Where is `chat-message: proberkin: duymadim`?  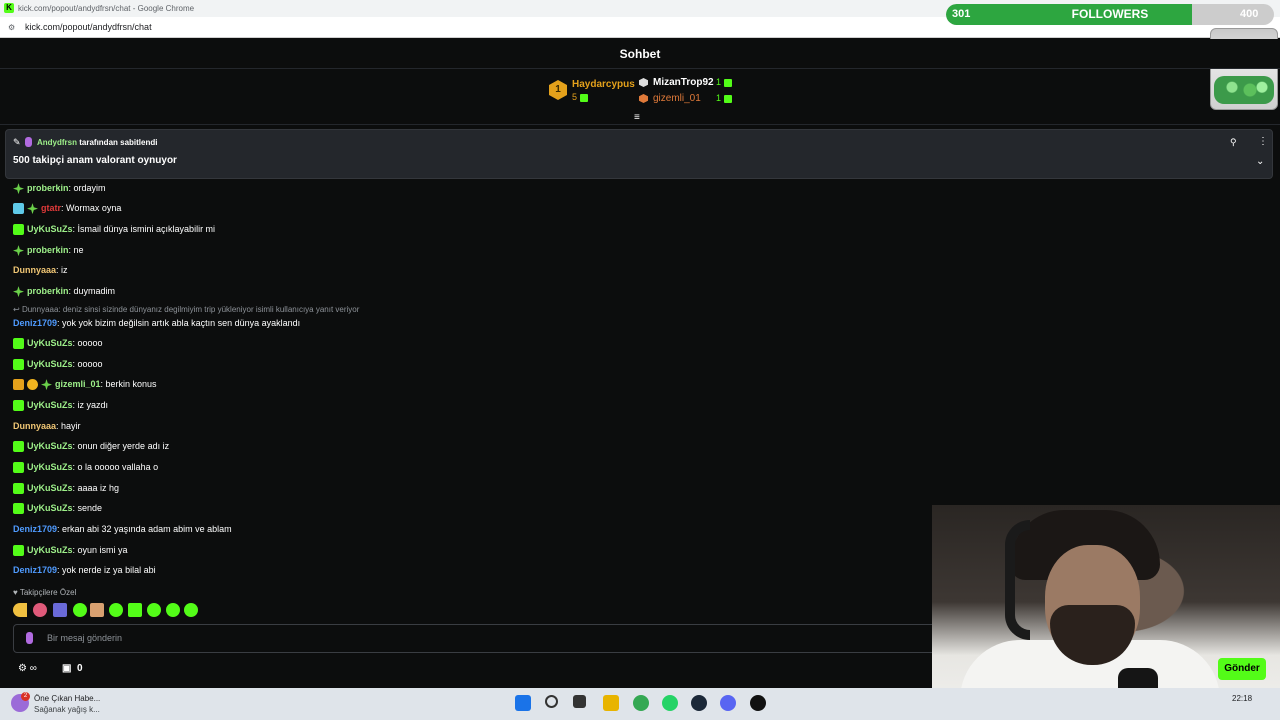
chat-message: proberkin: duymadim is located at coordinates (64, 291).